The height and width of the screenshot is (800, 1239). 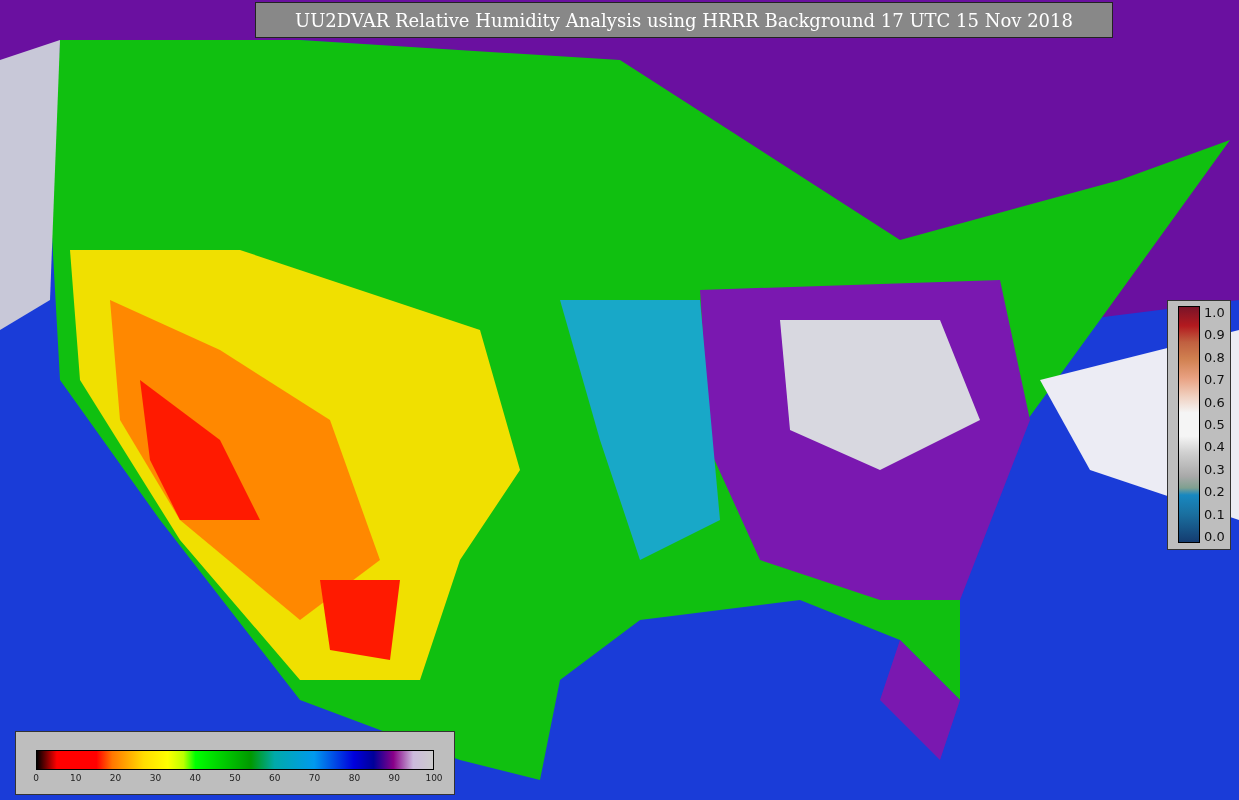 I want to click on tick-label: 50, so click(x=235, y=778).